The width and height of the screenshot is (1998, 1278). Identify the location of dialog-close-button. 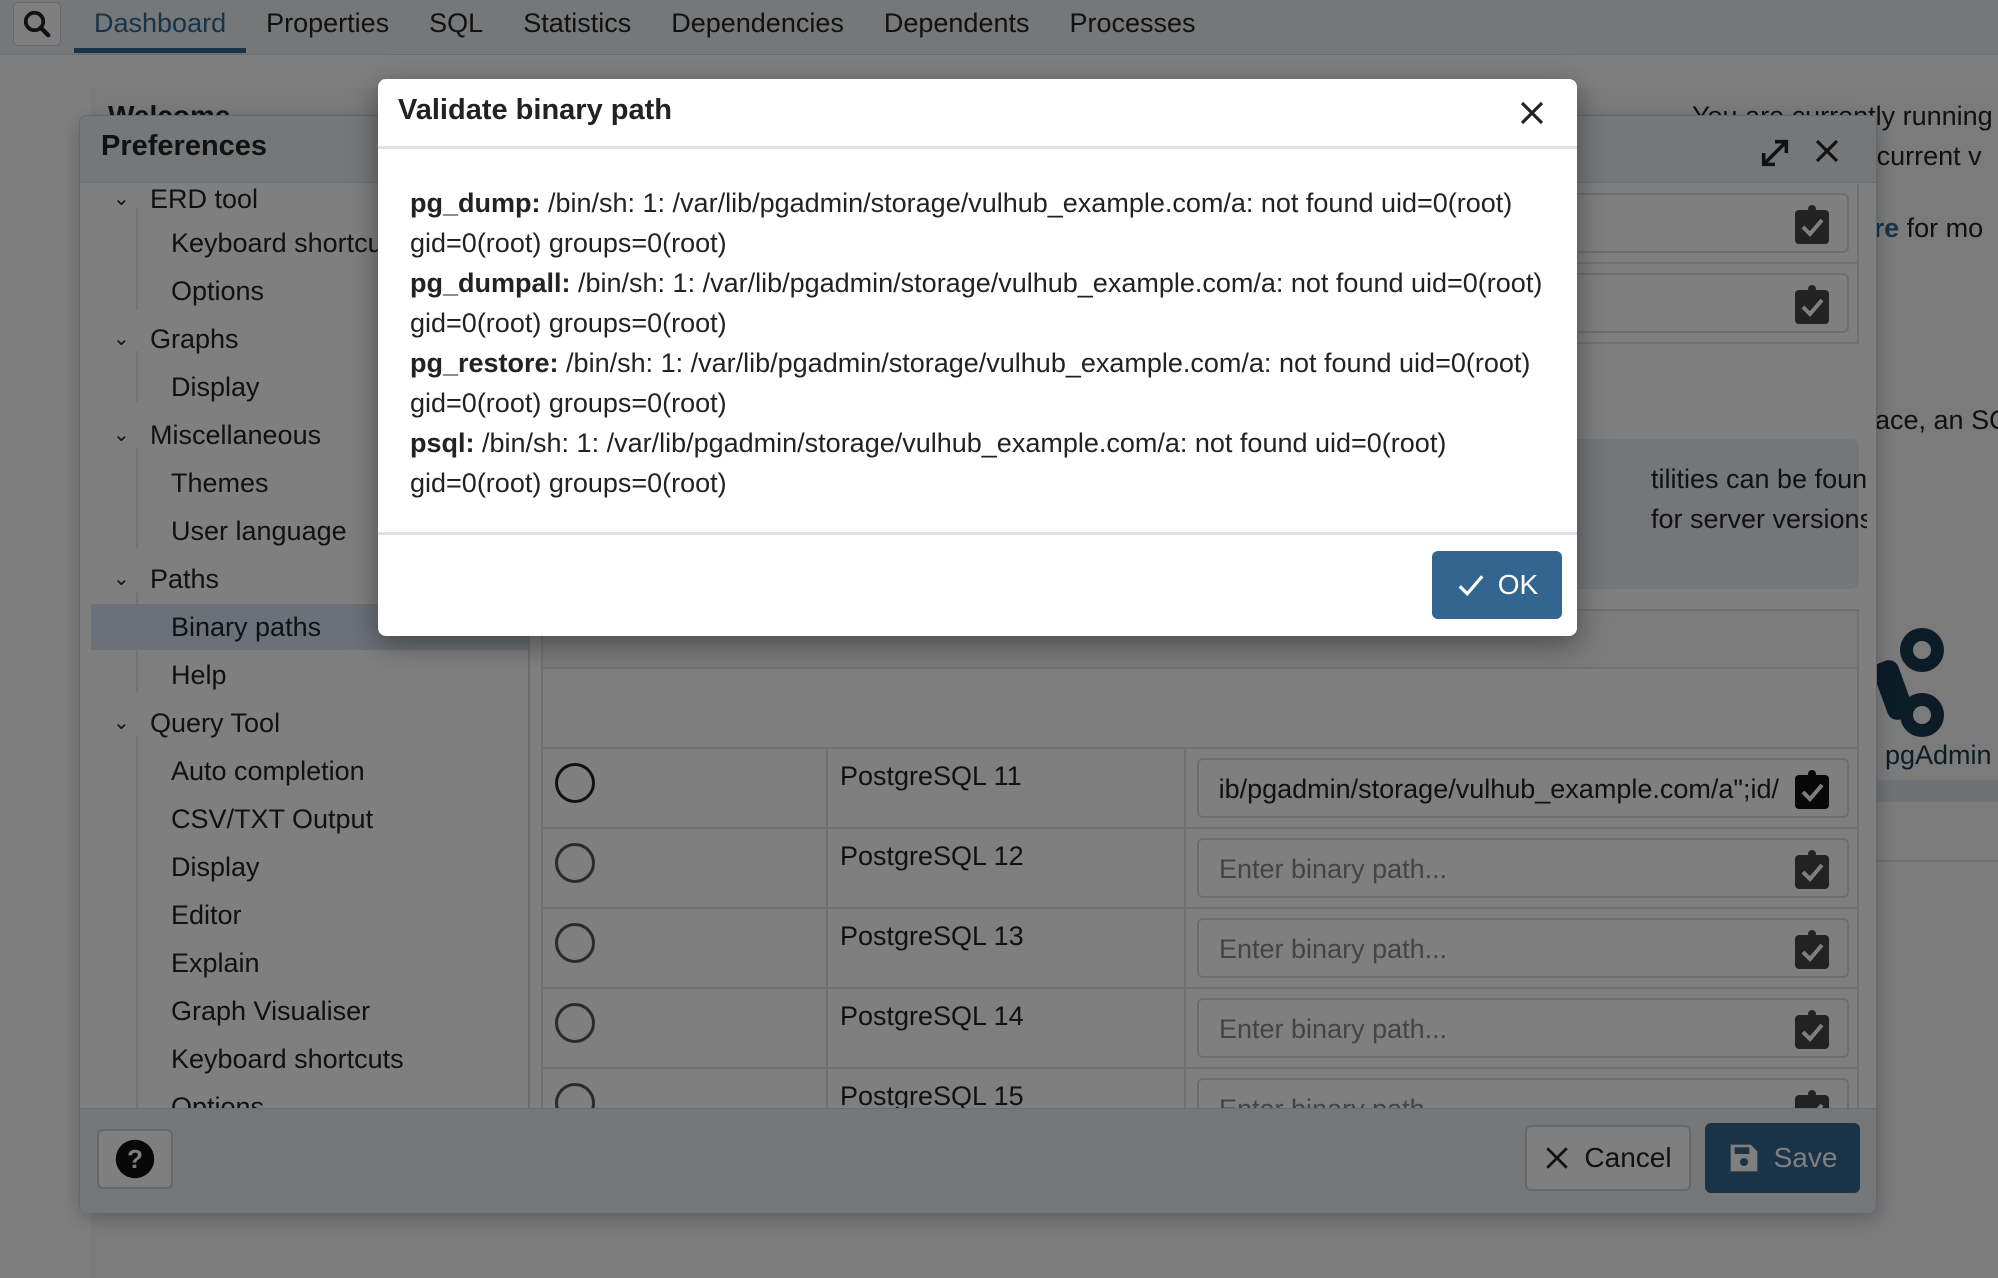
(1532, 113).